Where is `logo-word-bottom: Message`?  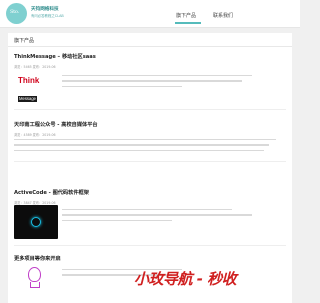
logo-word-bottom: Message is located at coordinates (27, 98).